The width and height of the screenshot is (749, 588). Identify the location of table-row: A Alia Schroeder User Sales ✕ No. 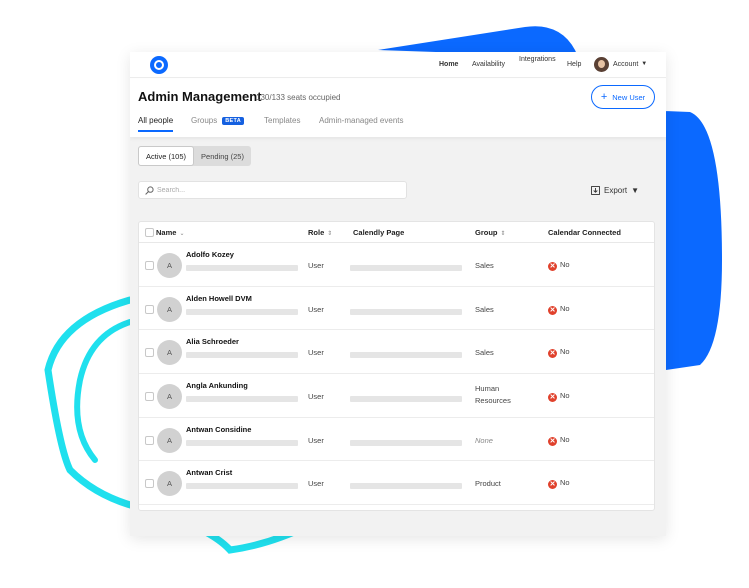
(396, 352).